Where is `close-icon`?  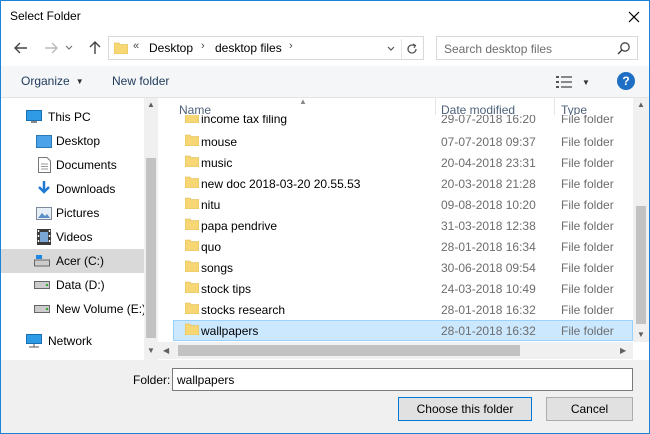
close-icon is located at coordinates (634, 16).